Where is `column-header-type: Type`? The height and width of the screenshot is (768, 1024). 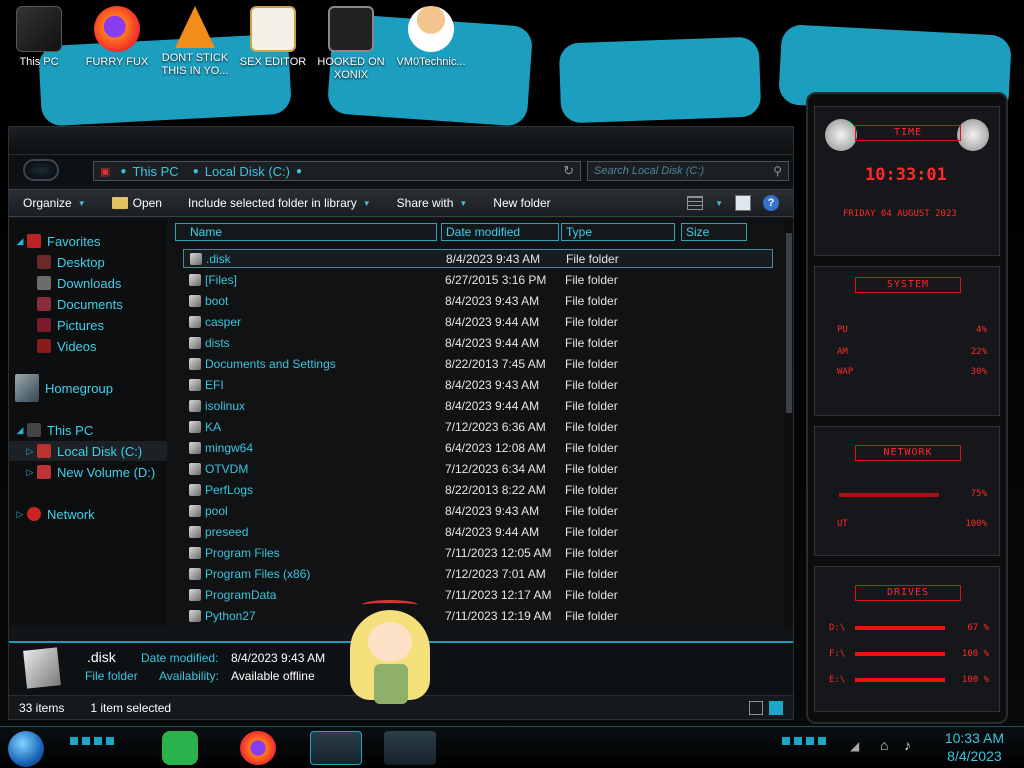
column-header-type: Type is located at coordinates (618, 232).